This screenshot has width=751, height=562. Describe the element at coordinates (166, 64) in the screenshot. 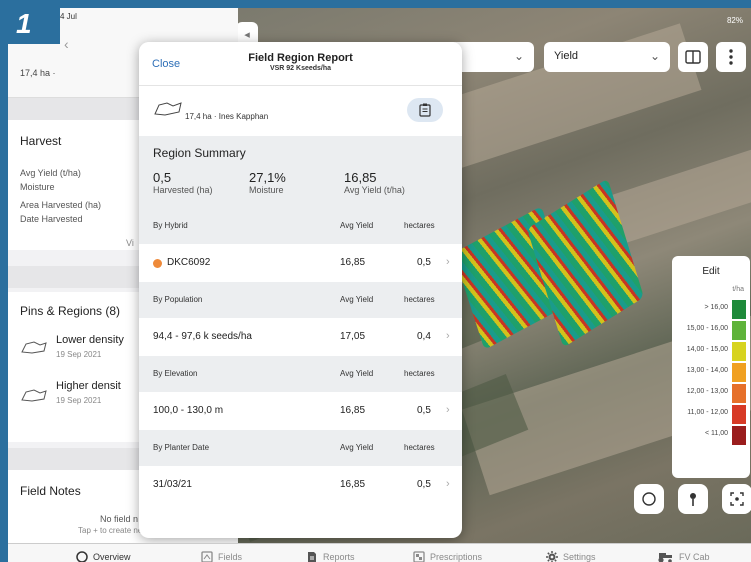

I see `close-button: Close` at that location.